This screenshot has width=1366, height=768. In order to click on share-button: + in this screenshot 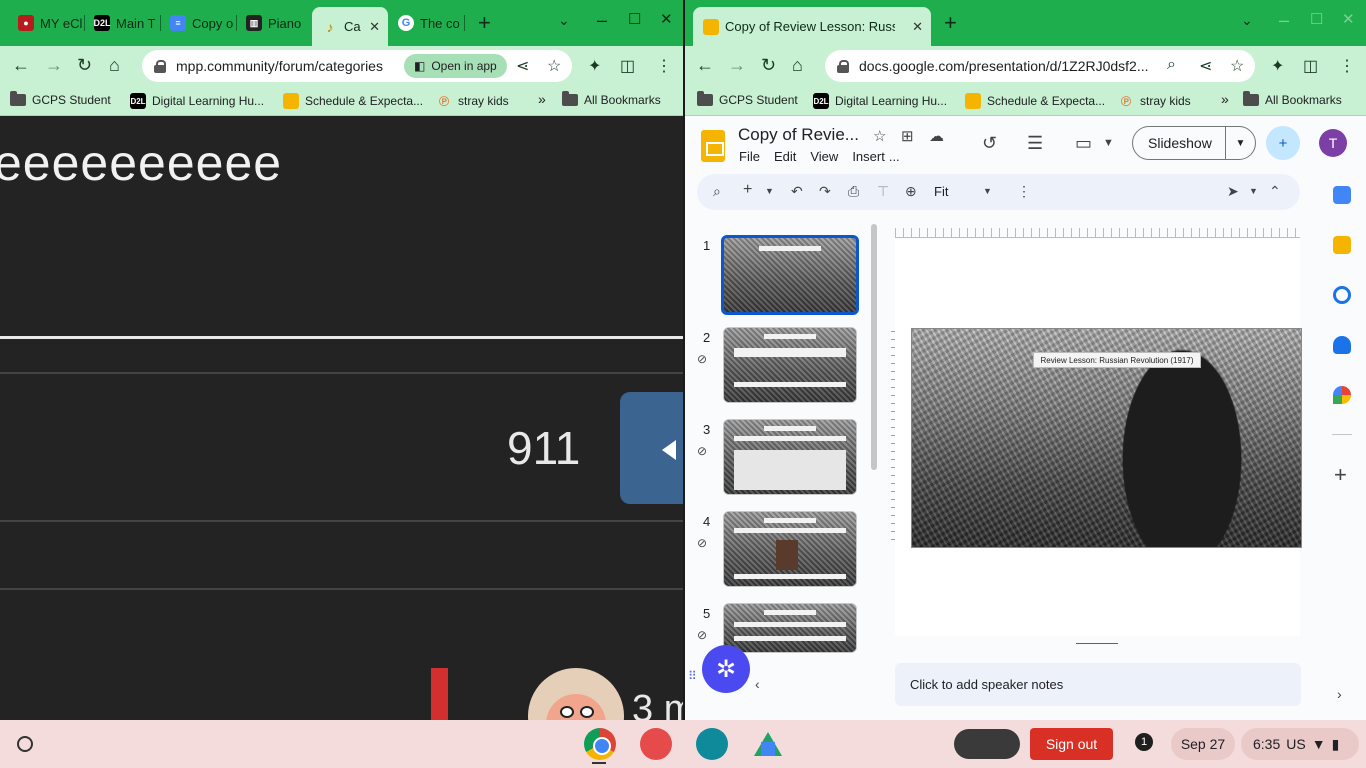, I will do `click(1283, 143)`.